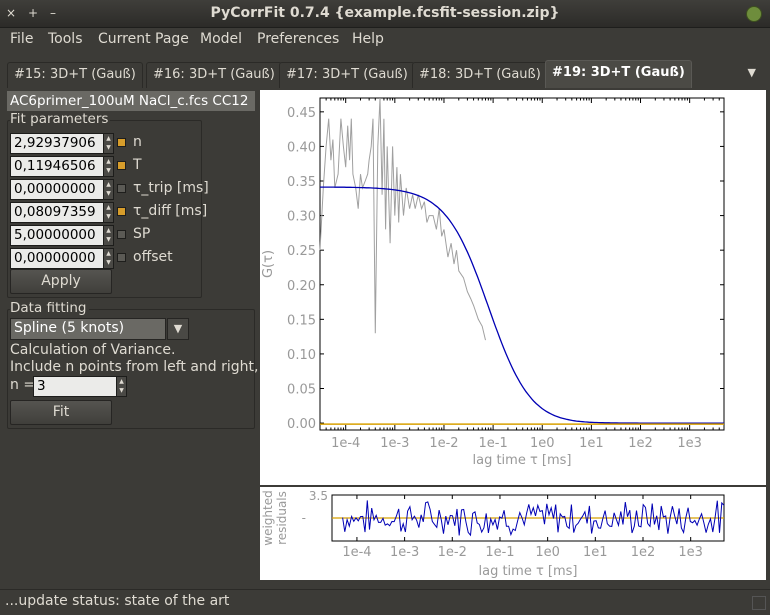 The image size is (770, 615). I want to click on tab-page-18: #18: 3D+T (Gauß), so click(480, 75).